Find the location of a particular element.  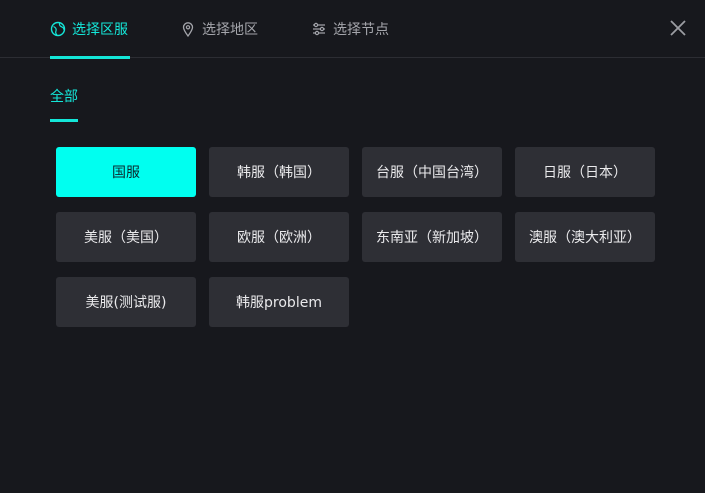

subtab-label: 全部 is located at coordinates (64, 97).